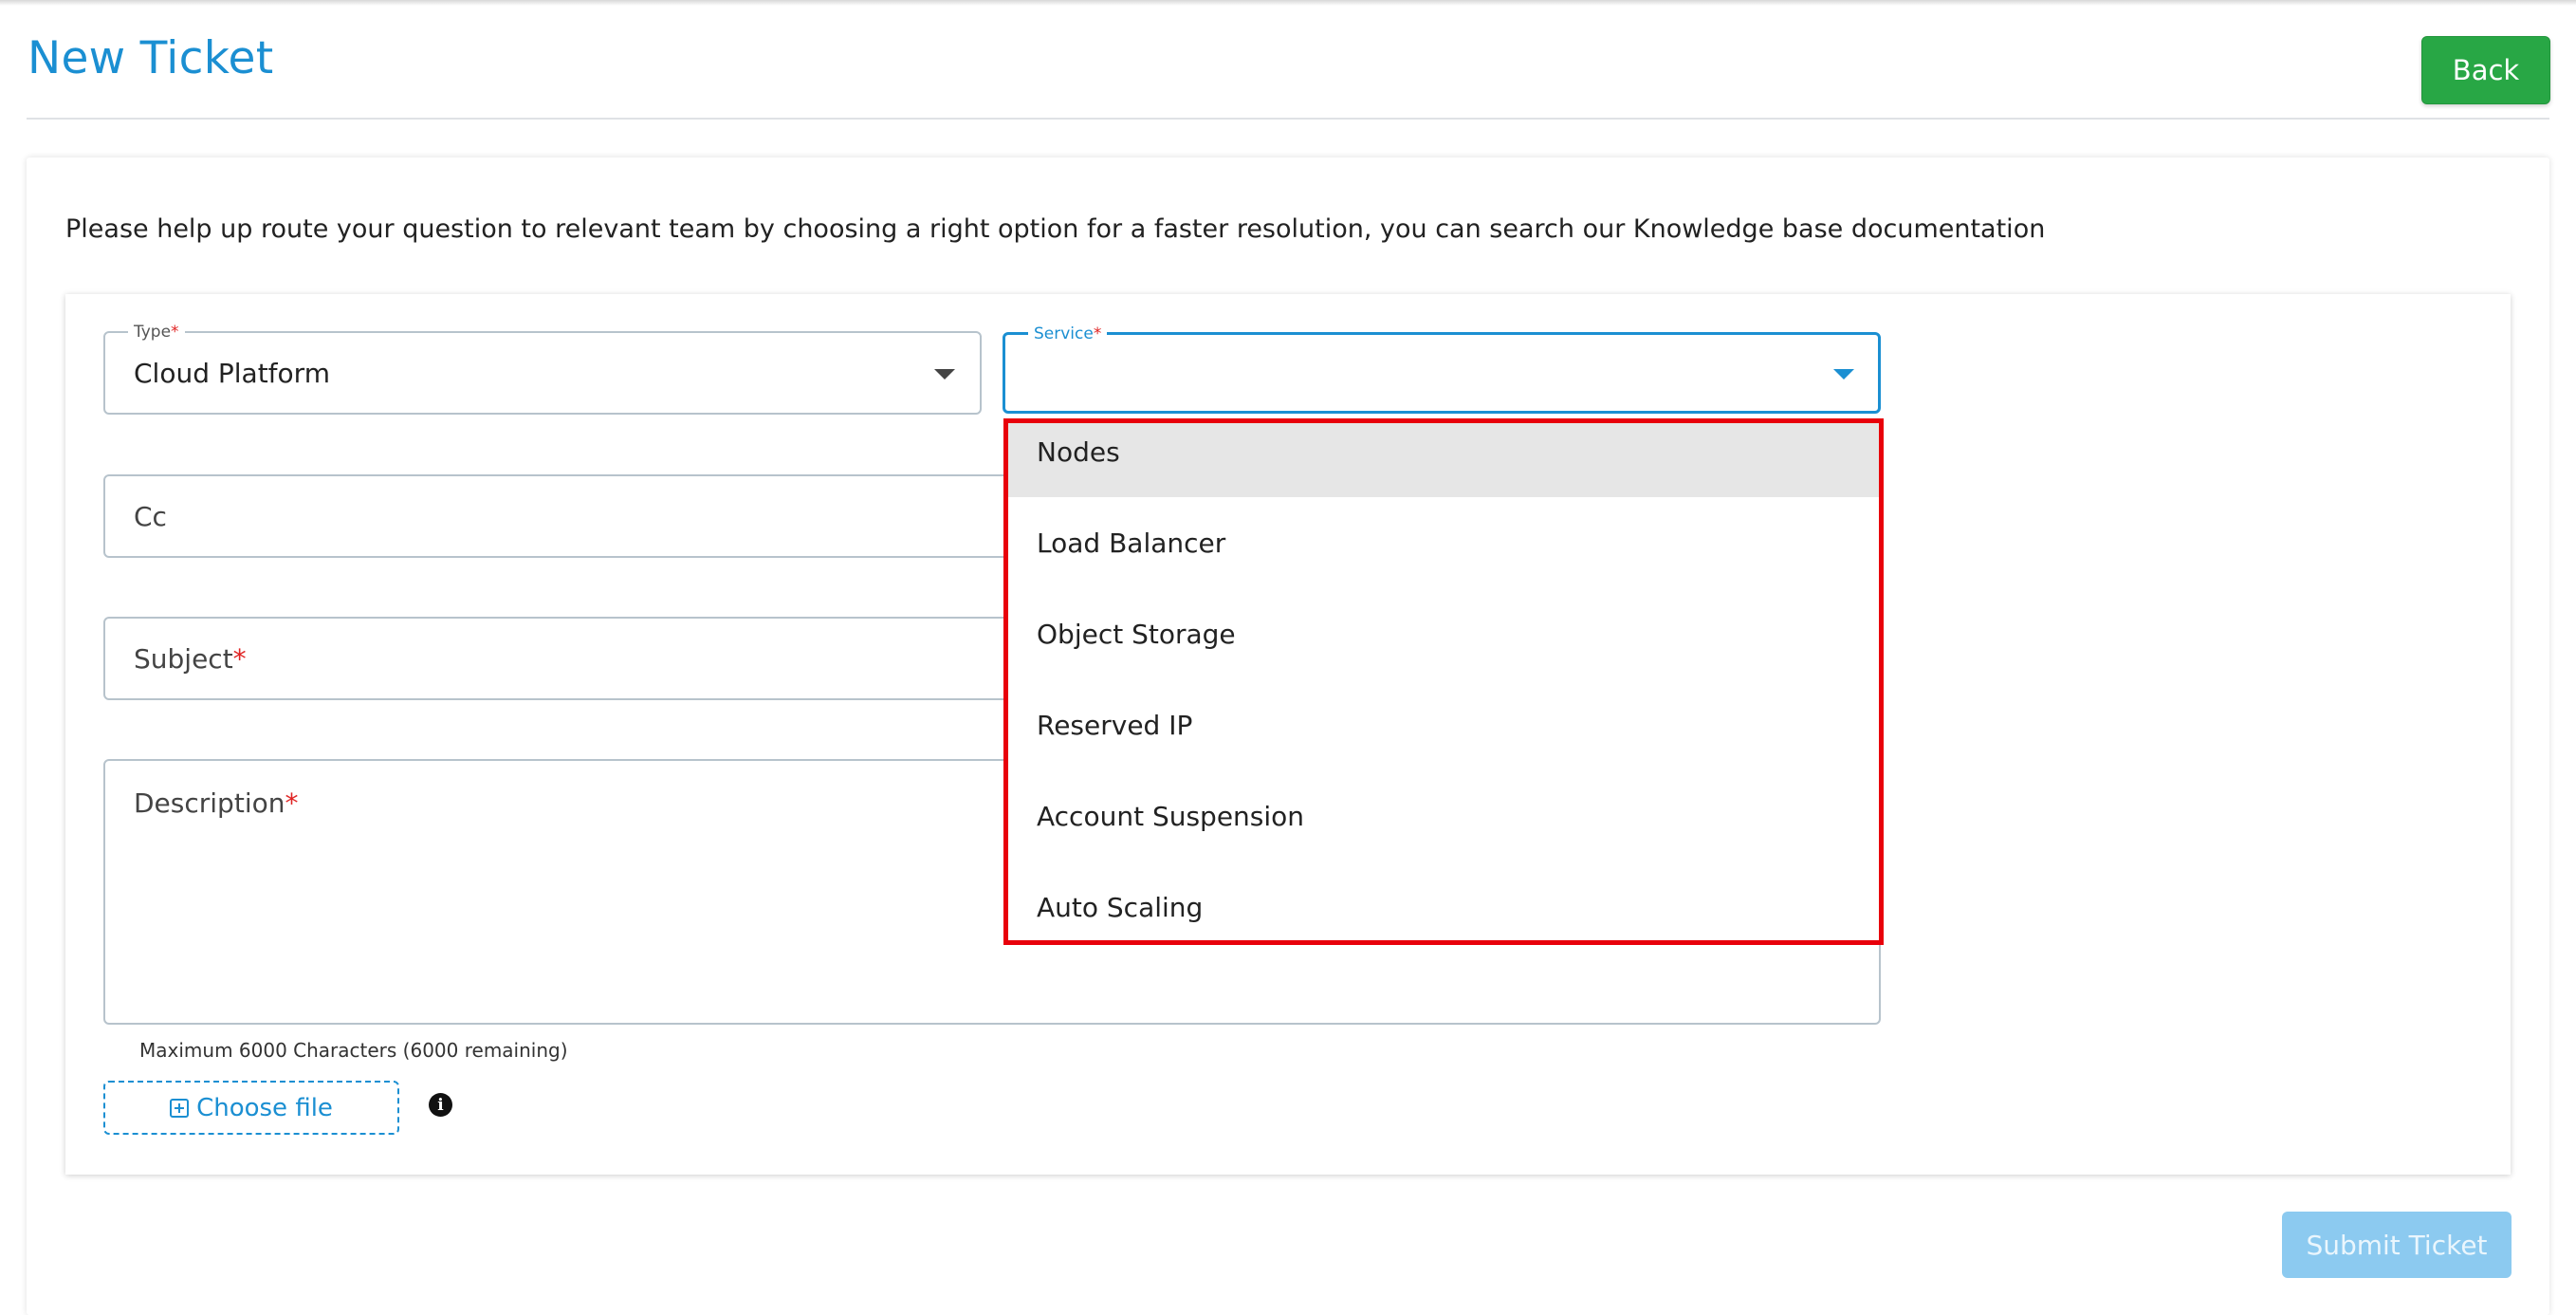 The height and width of the screenshot is (1315, 2576). Describe the element at coordinates (542, 368) in the screenshot. I see `type-select: Type* Cloud Platform` at that location.